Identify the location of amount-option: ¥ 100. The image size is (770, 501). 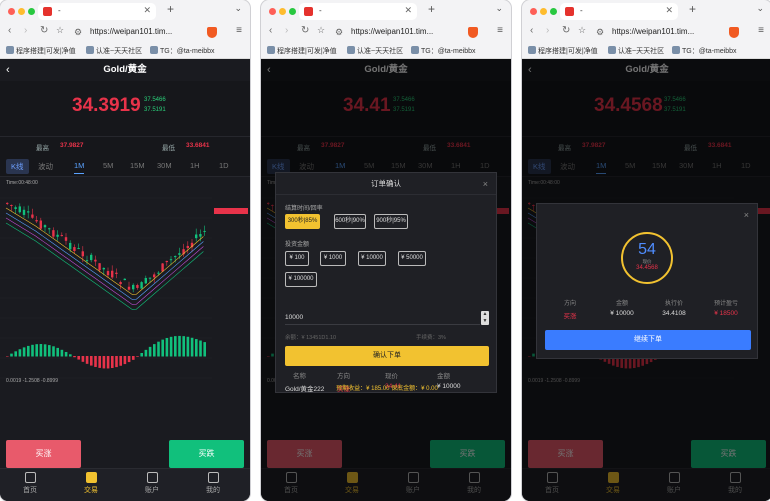
(297, 258).